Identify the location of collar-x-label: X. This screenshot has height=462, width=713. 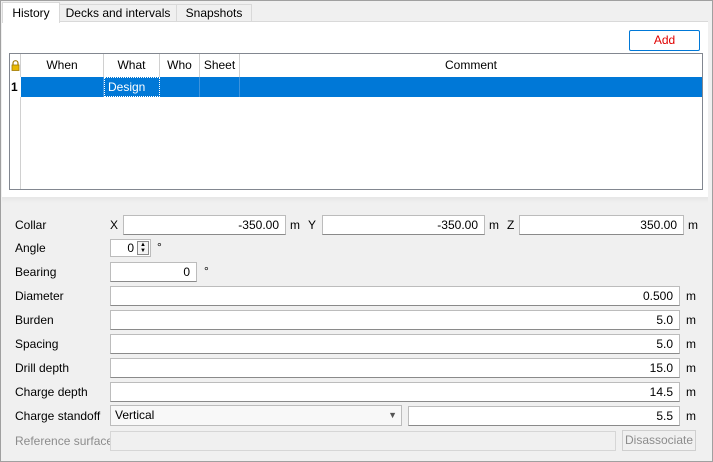
(114, 225).